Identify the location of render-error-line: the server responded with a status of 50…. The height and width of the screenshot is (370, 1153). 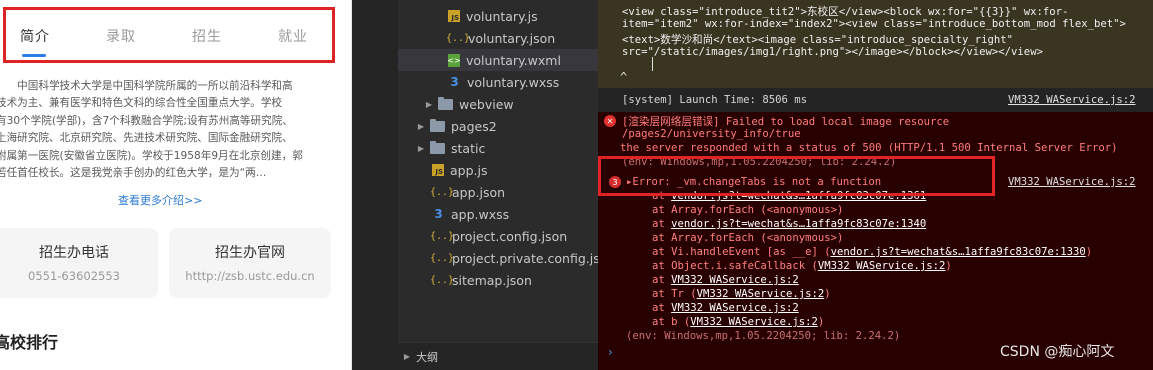
(869, 148).